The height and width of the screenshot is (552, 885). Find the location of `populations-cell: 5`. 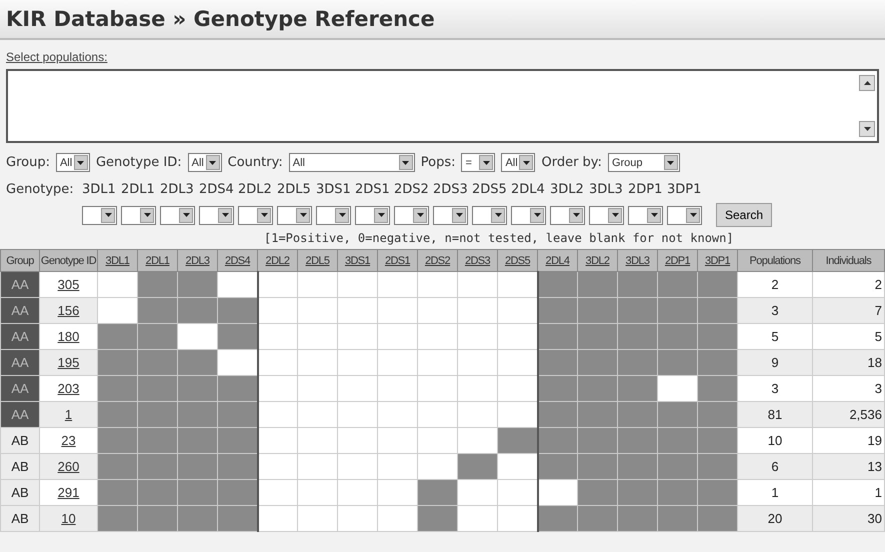

populations-cell: 5 is located at coordinates (775, 337).